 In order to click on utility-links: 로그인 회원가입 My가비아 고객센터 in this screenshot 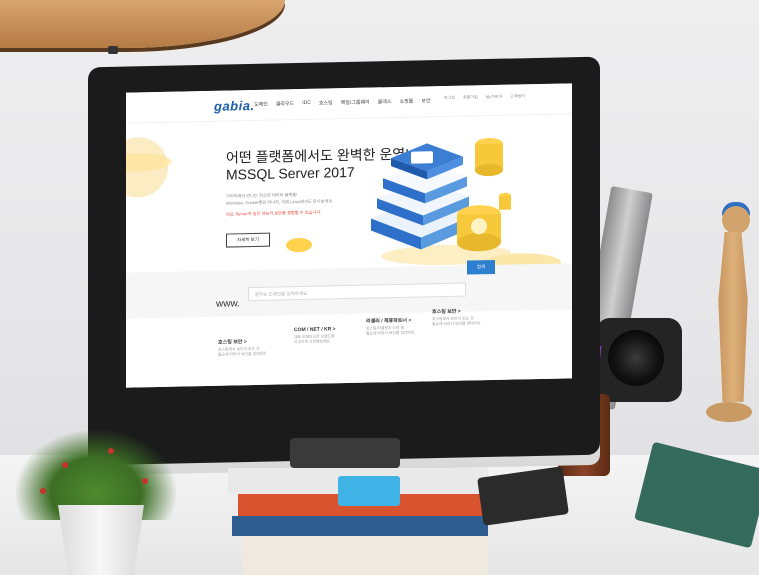, I will do `click(484, 97)`.